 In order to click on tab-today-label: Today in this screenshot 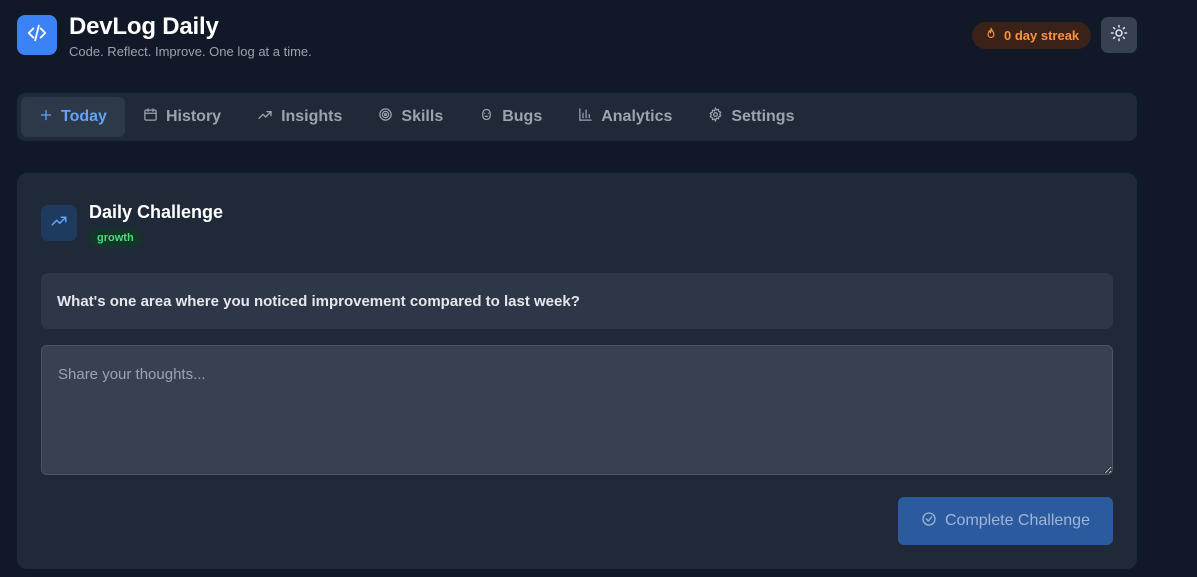, I will do `click(84, 116)`.